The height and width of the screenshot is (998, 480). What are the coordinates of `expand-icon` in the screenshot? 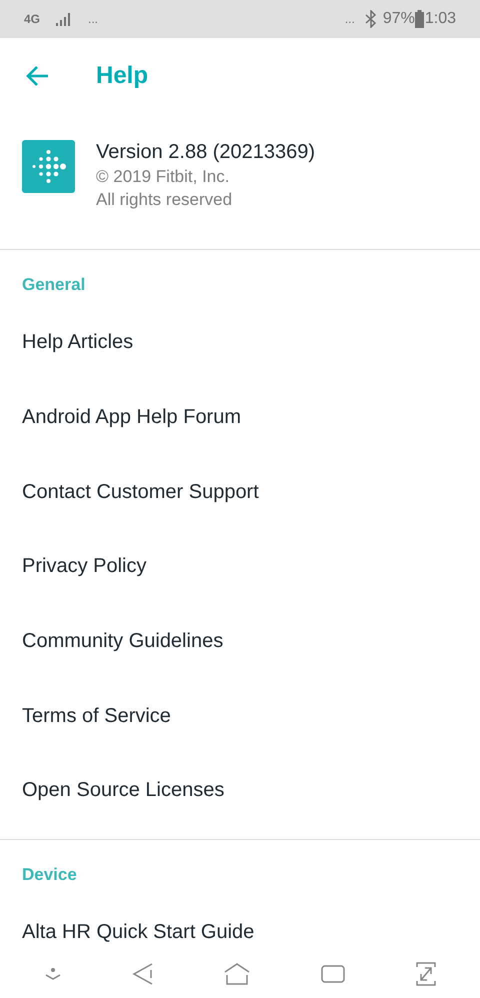 It's located at (426, 974).